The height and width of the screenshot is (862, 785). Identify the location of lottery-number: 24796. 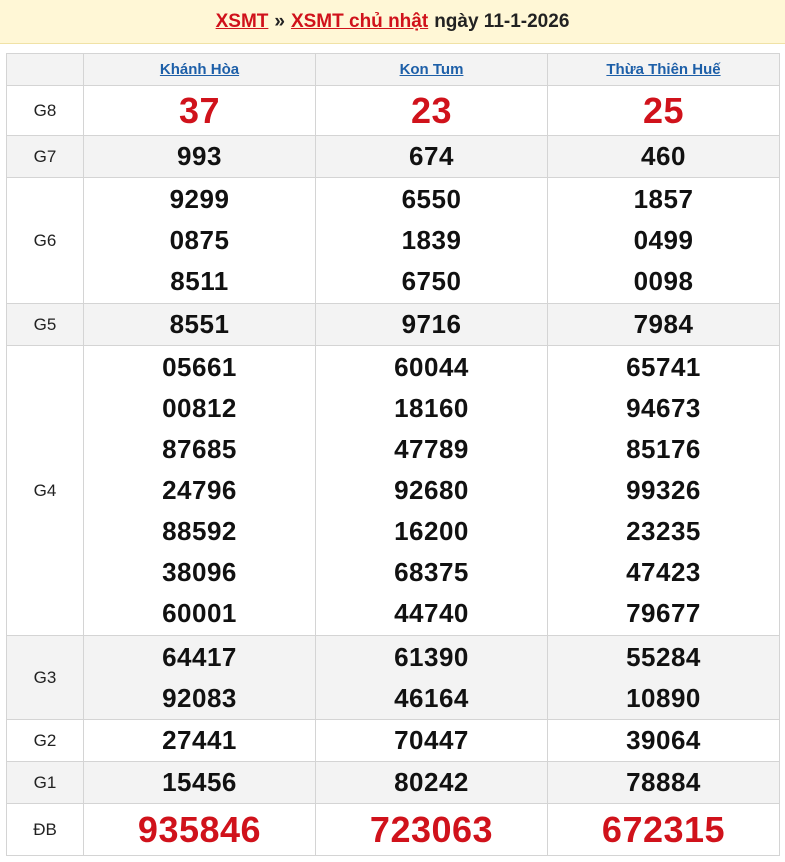
(199, 490).